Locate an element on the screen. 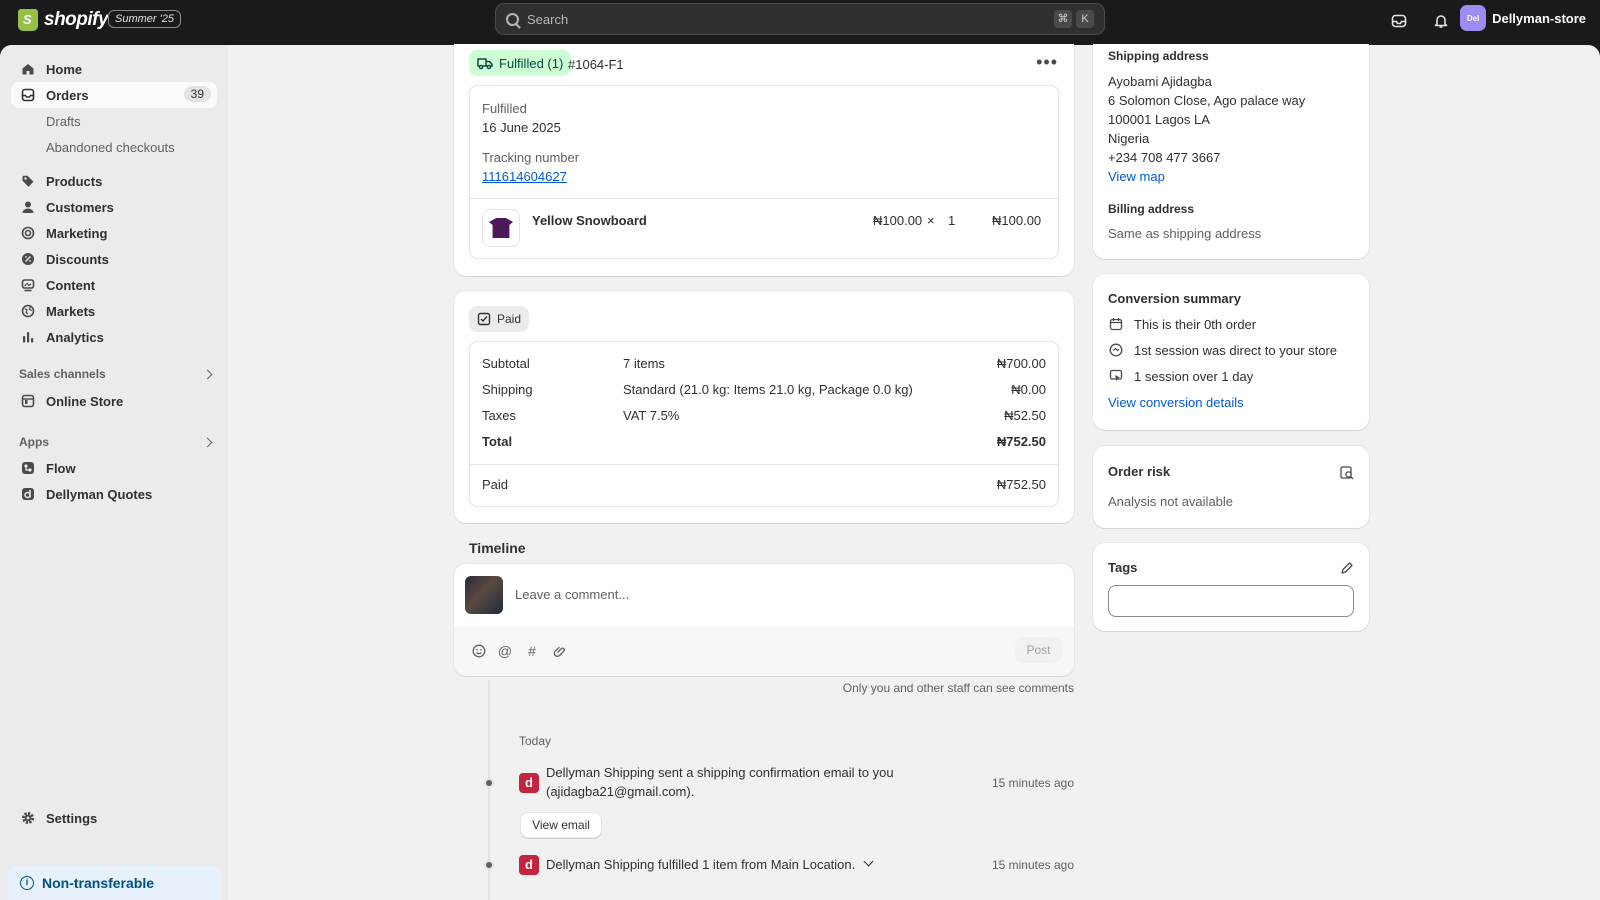 This screenshot has height=900, width=1600. sidebar-item-label: Content is located at coordinates (71, 285).